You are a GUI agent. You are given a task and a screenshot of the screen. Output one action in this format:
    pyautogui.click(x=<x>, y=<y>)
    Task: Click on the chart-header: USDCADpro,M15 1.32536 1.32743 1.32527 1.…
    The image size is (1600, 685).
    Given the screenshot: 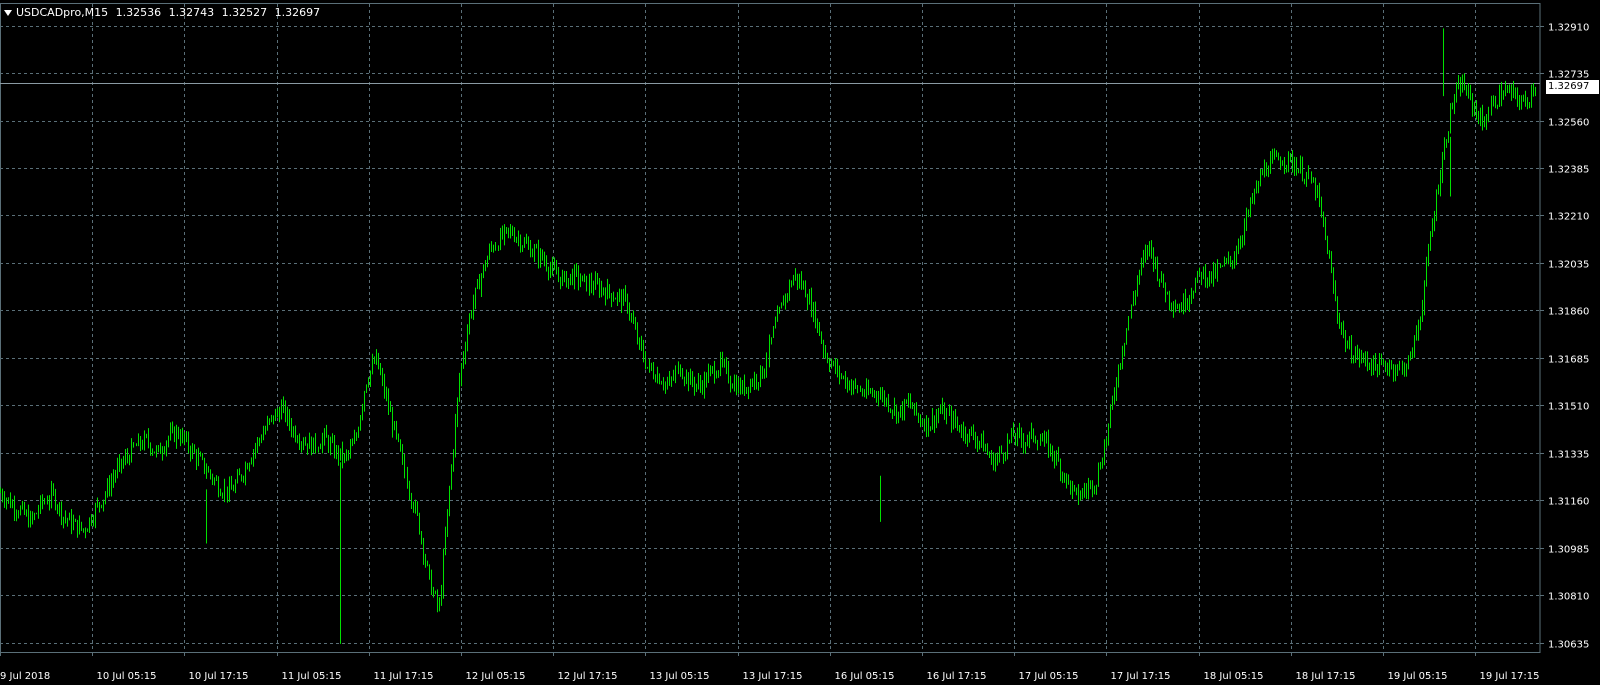 What is the action you would take?
    pyautogui.click(x=164, y=12)
    